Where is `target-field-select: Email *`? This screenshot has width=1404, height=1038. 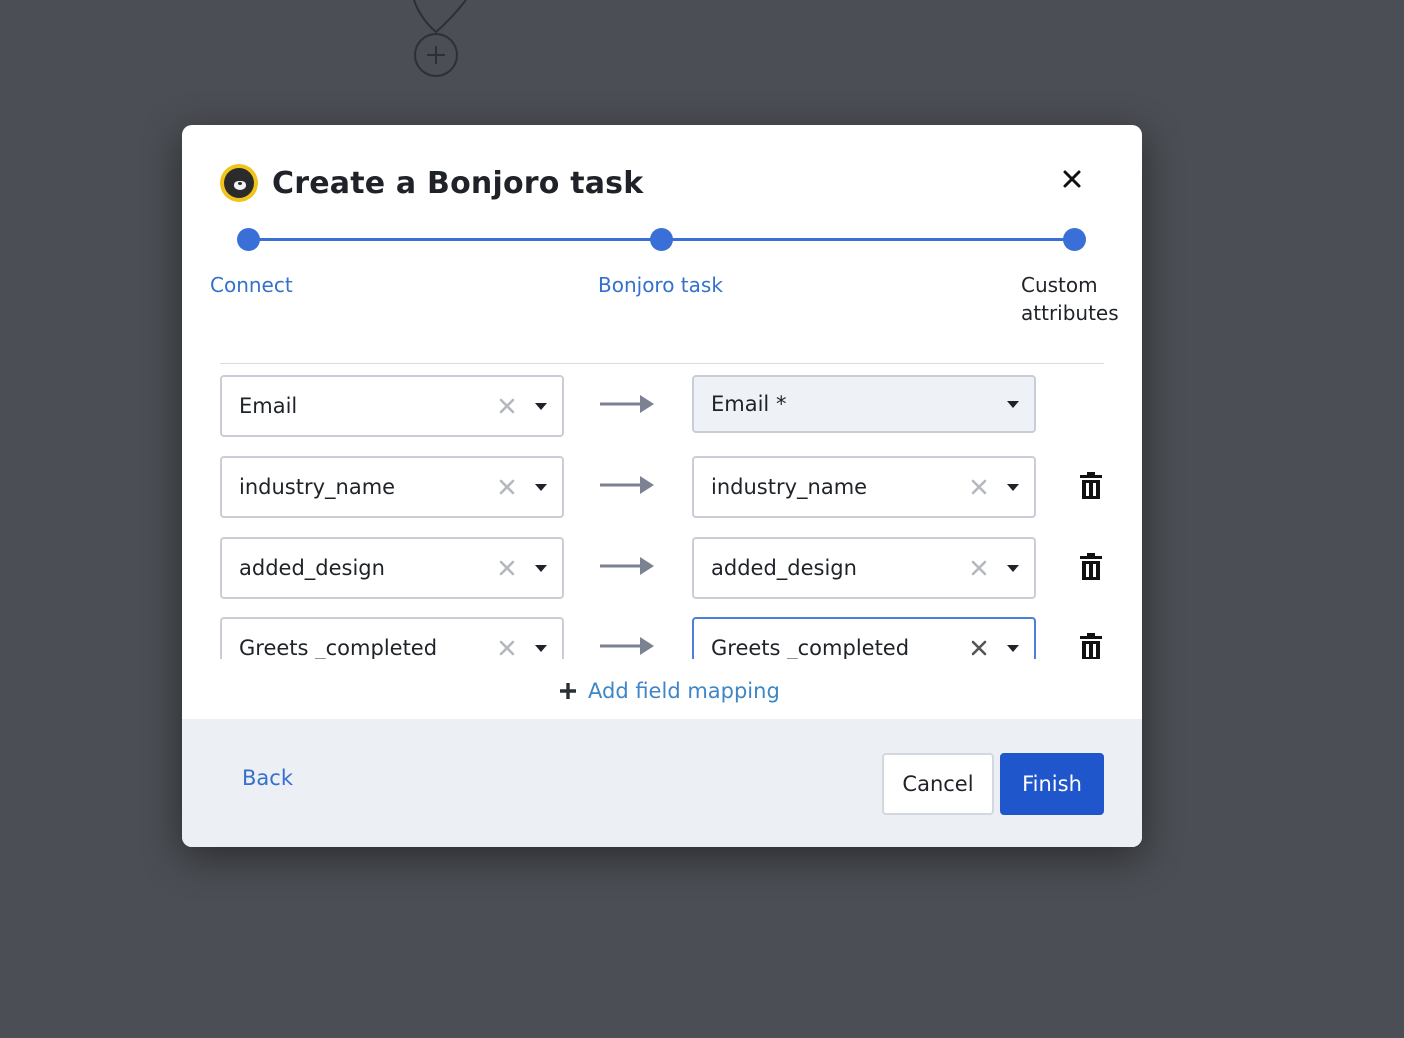
target-field-select: Email * is located at coordinates (864, 404).